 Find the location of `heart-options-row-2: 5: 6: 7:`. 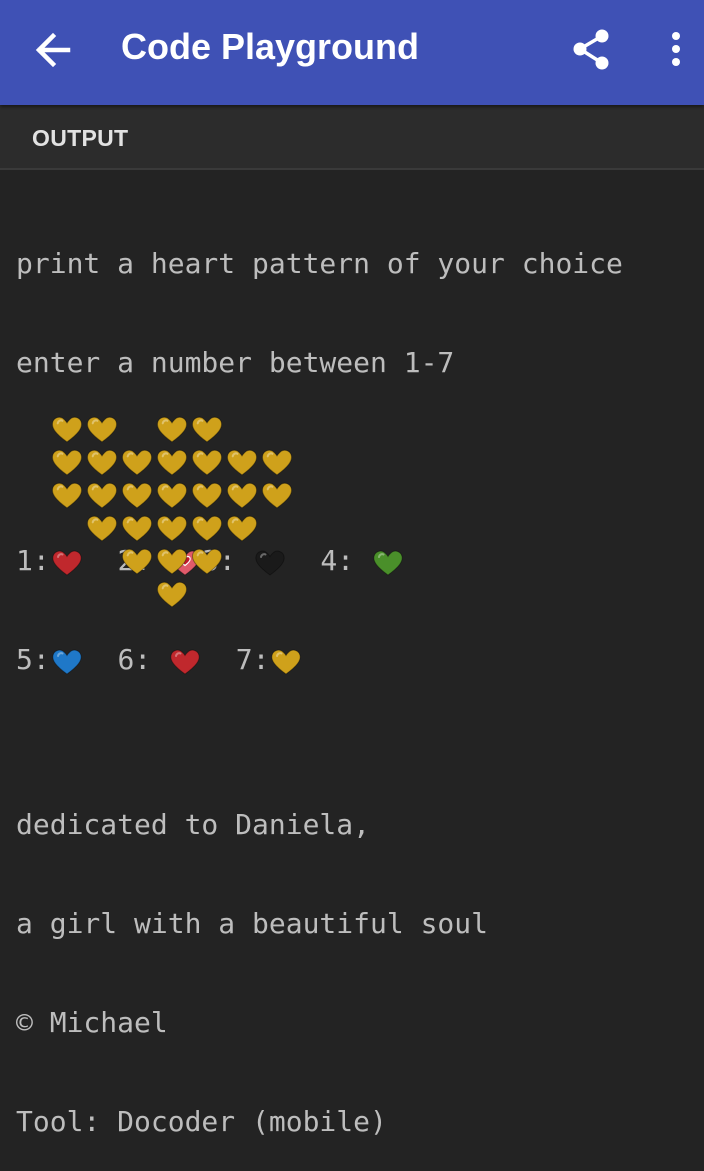

heart-options-row-2: 5: 6: 7: is located at coordinates (356, 659).